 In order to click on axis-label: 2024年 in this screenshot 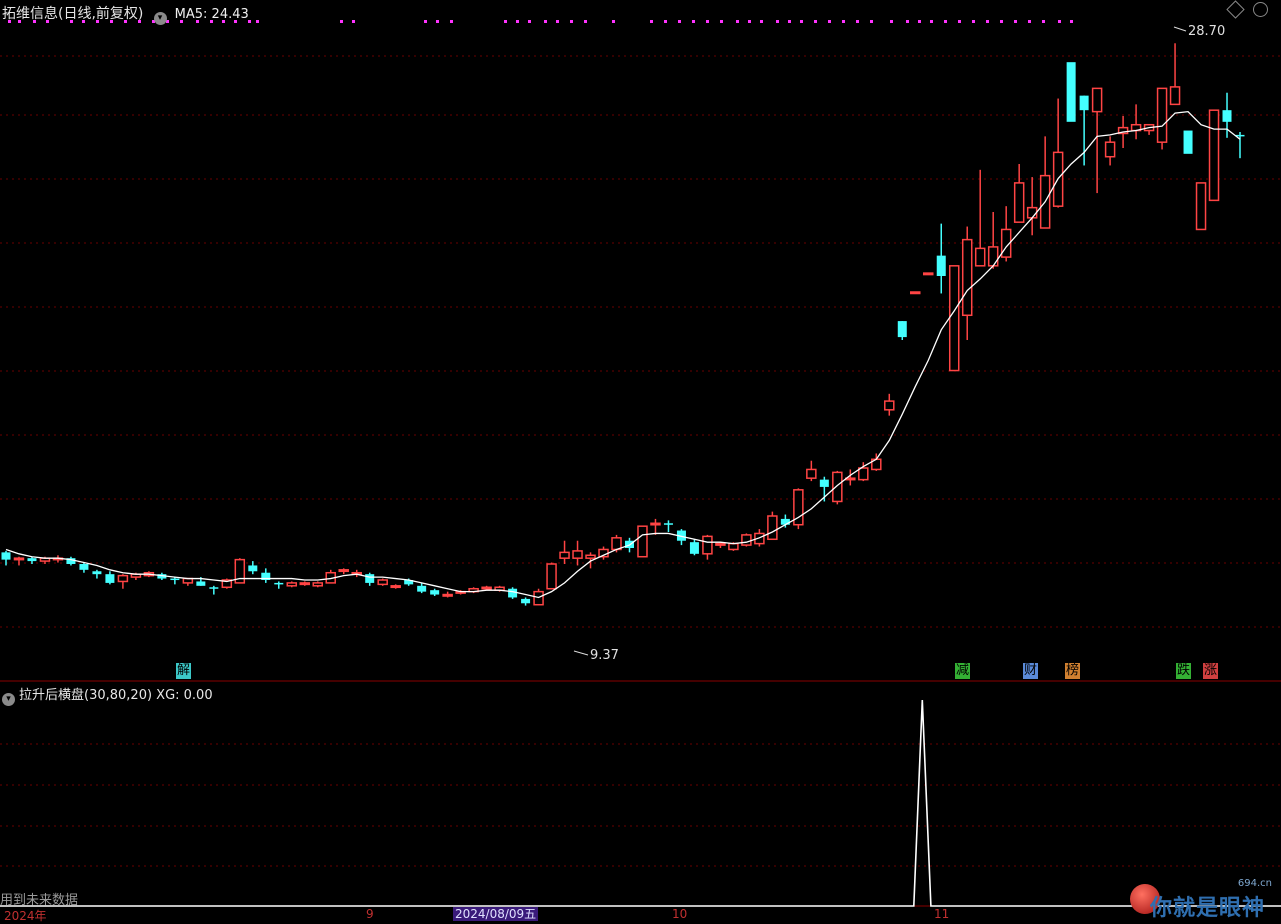, I will do `click(25, 916)`.